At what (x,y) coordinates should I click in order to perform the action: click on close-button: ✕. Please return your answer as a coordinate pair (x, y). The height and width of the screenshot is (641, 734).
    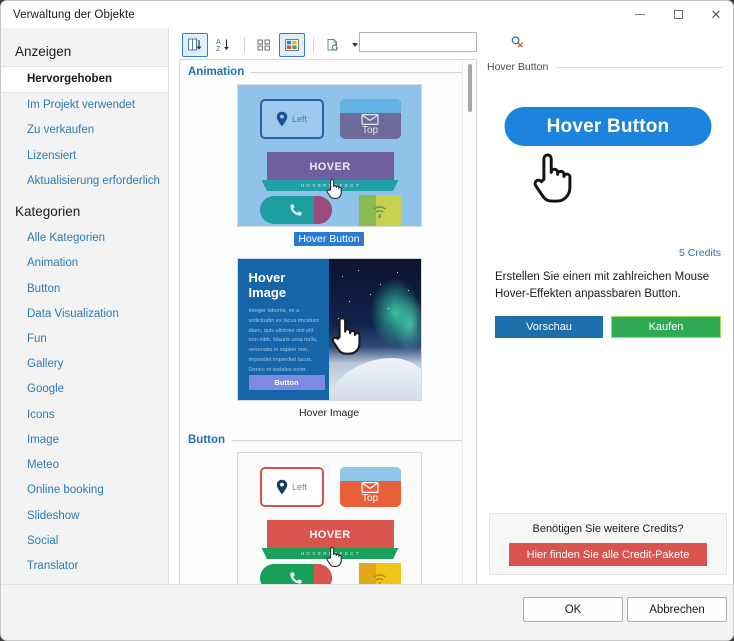
    Looking at the image, I should click on (715, 14).